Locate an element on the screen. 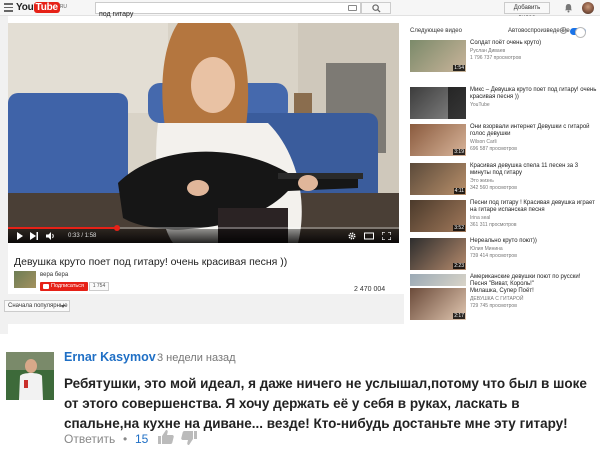 The width and height of the screenshot is (600, 457). youtube-mini-icon is located at coordinates (46, 286).